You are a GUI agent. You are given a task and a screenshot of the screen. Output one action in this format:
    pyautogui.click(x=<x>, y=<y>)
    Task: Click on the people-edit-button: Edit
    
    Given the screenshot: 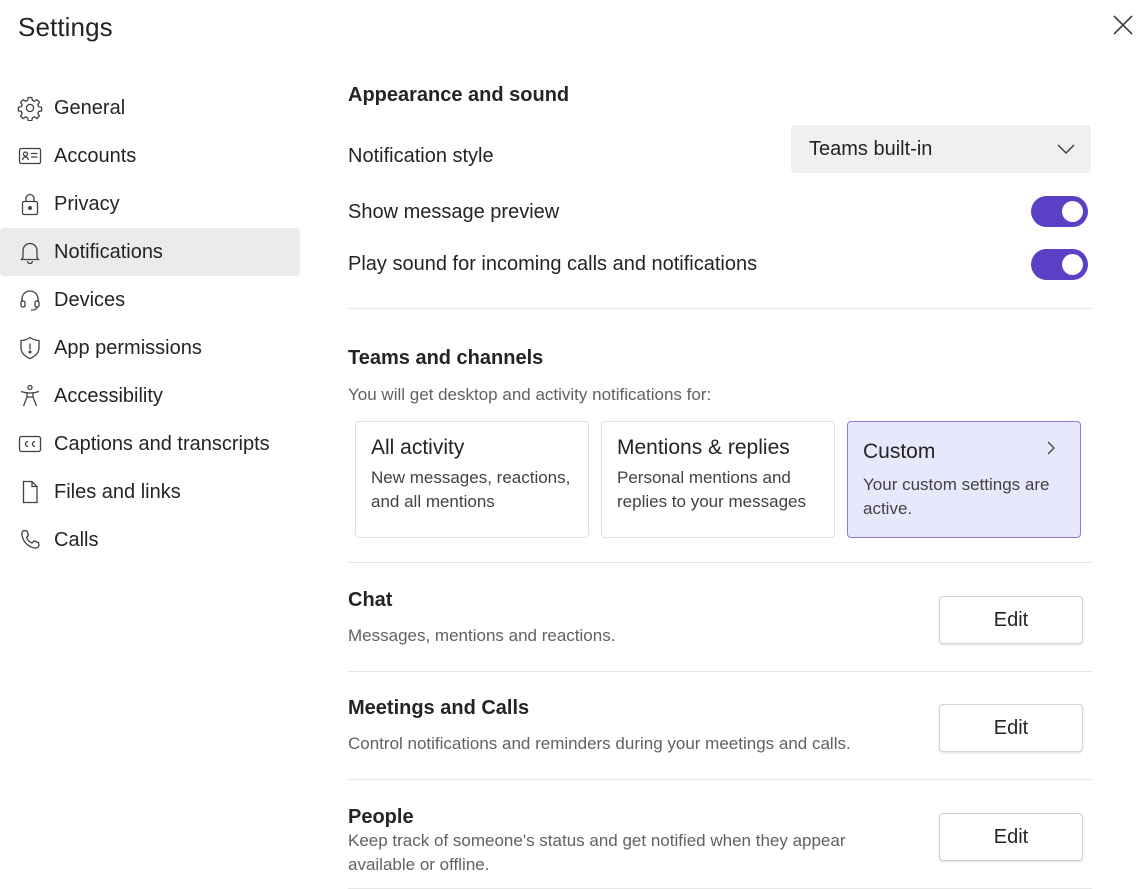 What is the action you would take?
    pyautogui.click(x=1011, y=837)
    